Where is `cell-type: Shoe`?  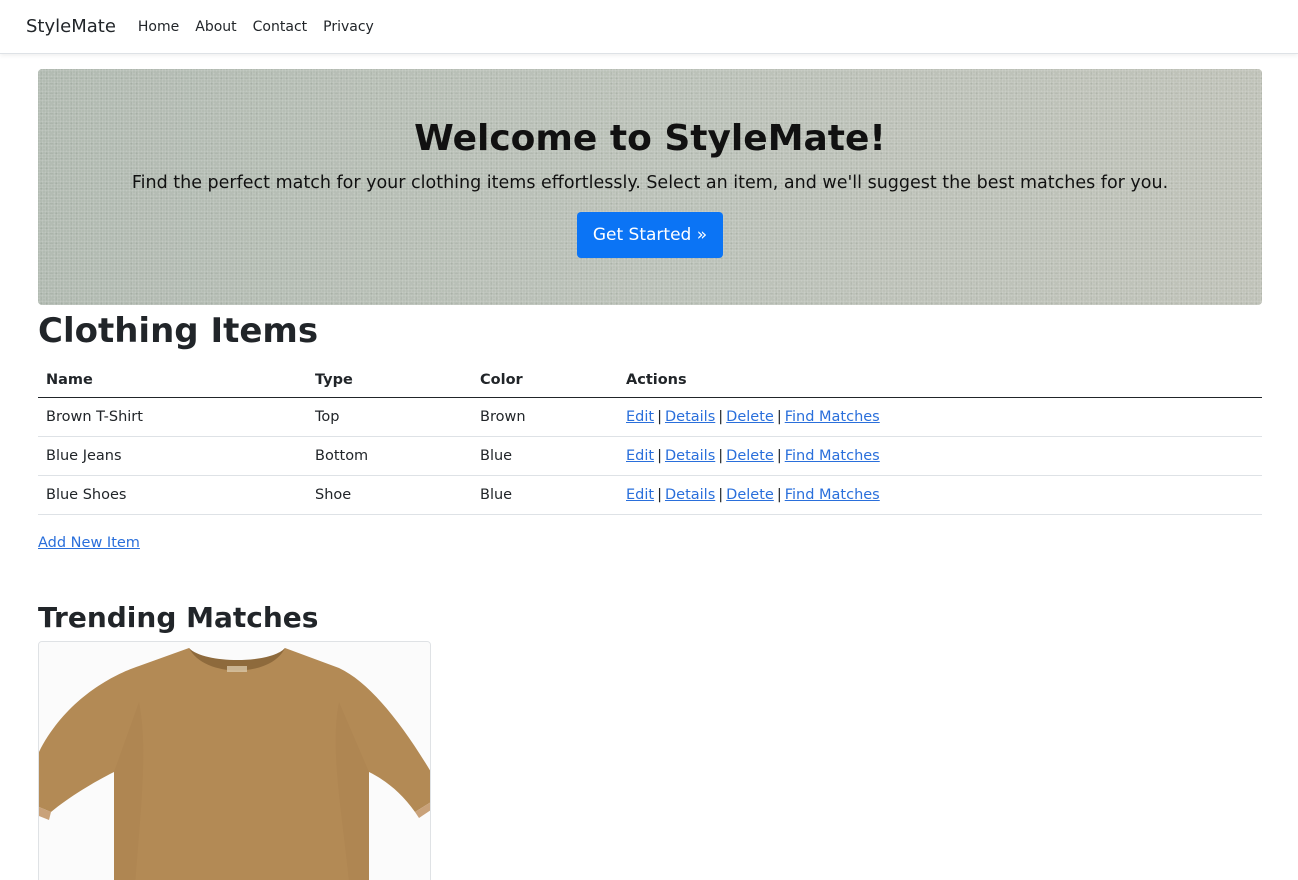
cell-type: Shoe is located at coordinates (389, 495).